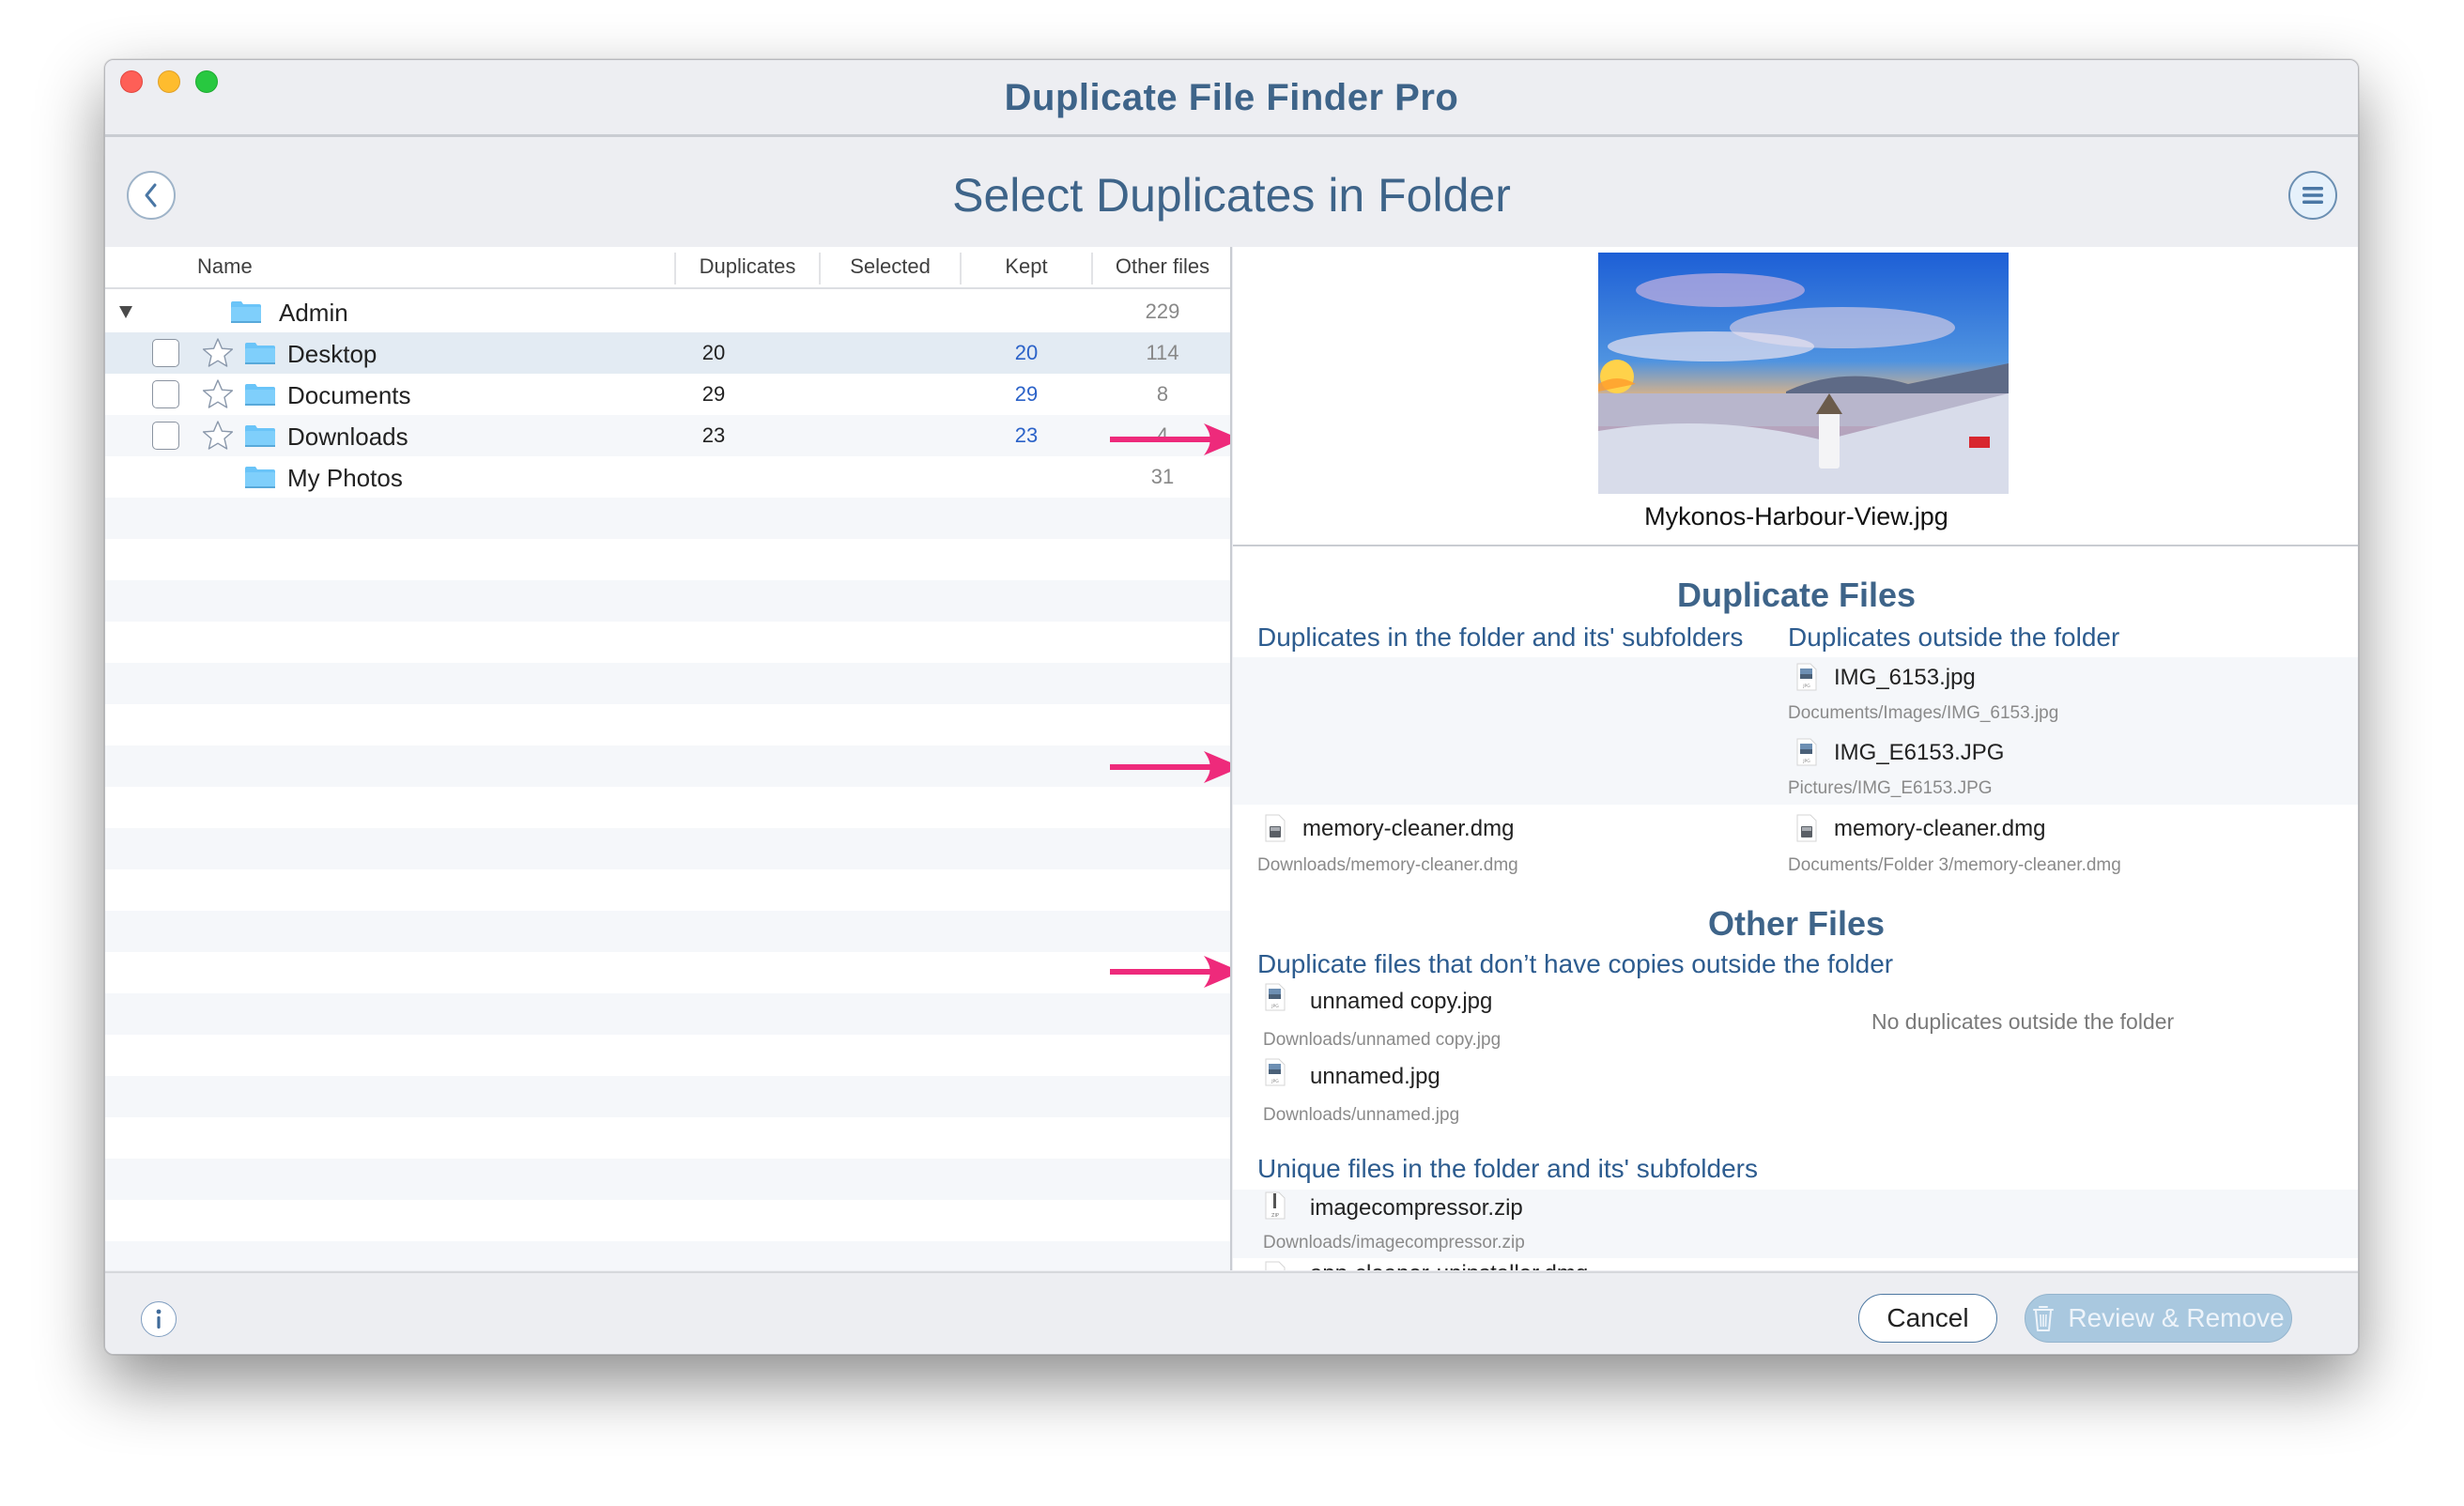  What do you see at coordinates (1382, 1040) in the screenshot?
I see `file-path: Downloads/unnamed copy.jpg` at bounding box center [1382, 1040].